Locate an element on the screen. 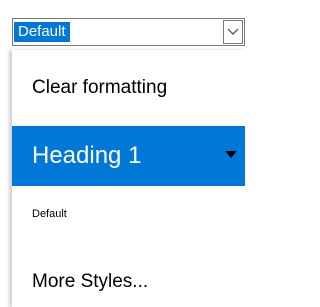 This screenshot has width=320, height=307. triangle-down-icon is located at coordinates (231, 155).